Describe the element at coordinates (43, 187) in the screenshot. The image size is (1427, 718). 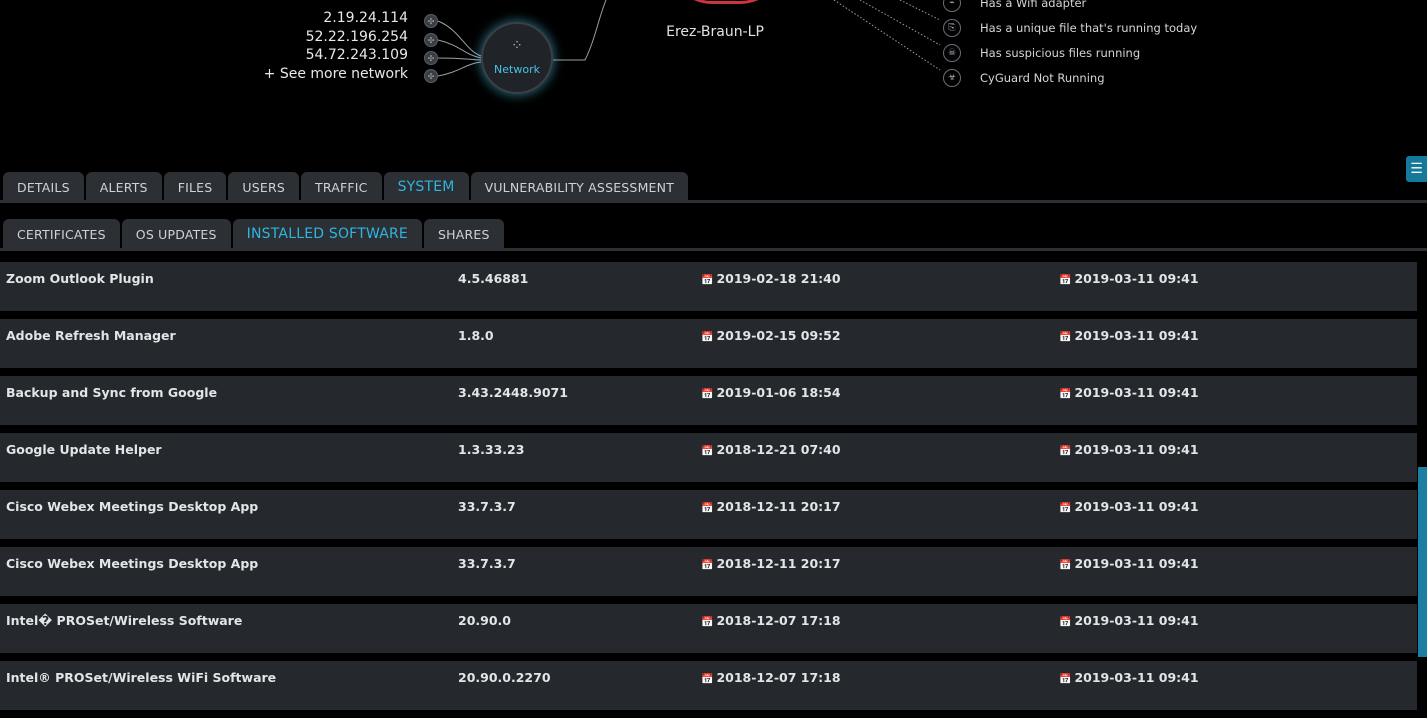
I see `tab-details: DETAILS` at that location.